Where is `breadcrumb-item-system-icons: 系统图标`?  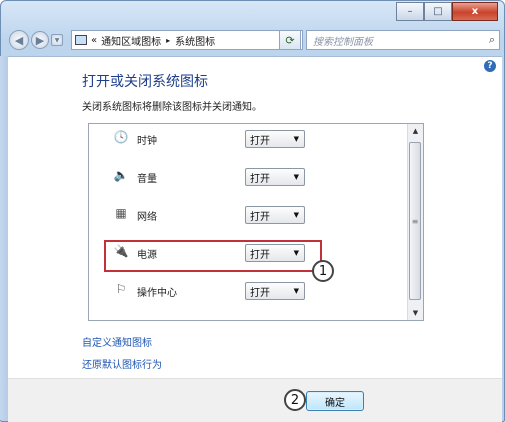 breadcrumb-item-system-icons: 系统图标 is located at coordinates (195, 40).